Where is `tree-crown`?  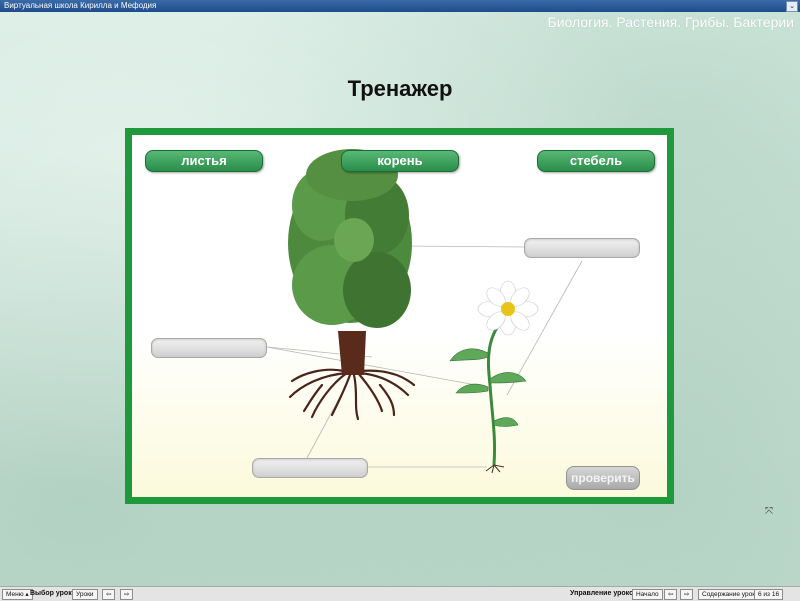
tree-crown is located at coordinates (350, 238).